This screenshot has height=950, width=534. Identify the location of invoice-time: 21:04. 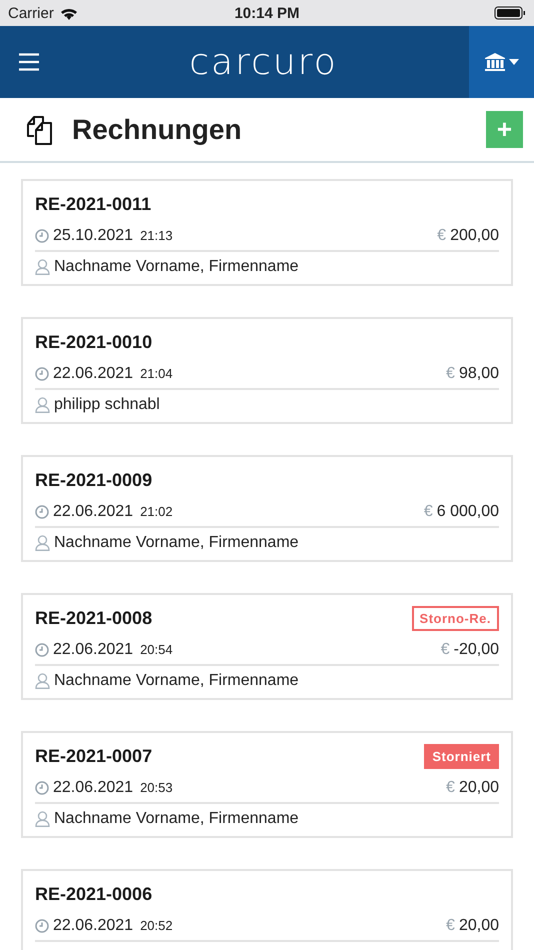
(156, 373).